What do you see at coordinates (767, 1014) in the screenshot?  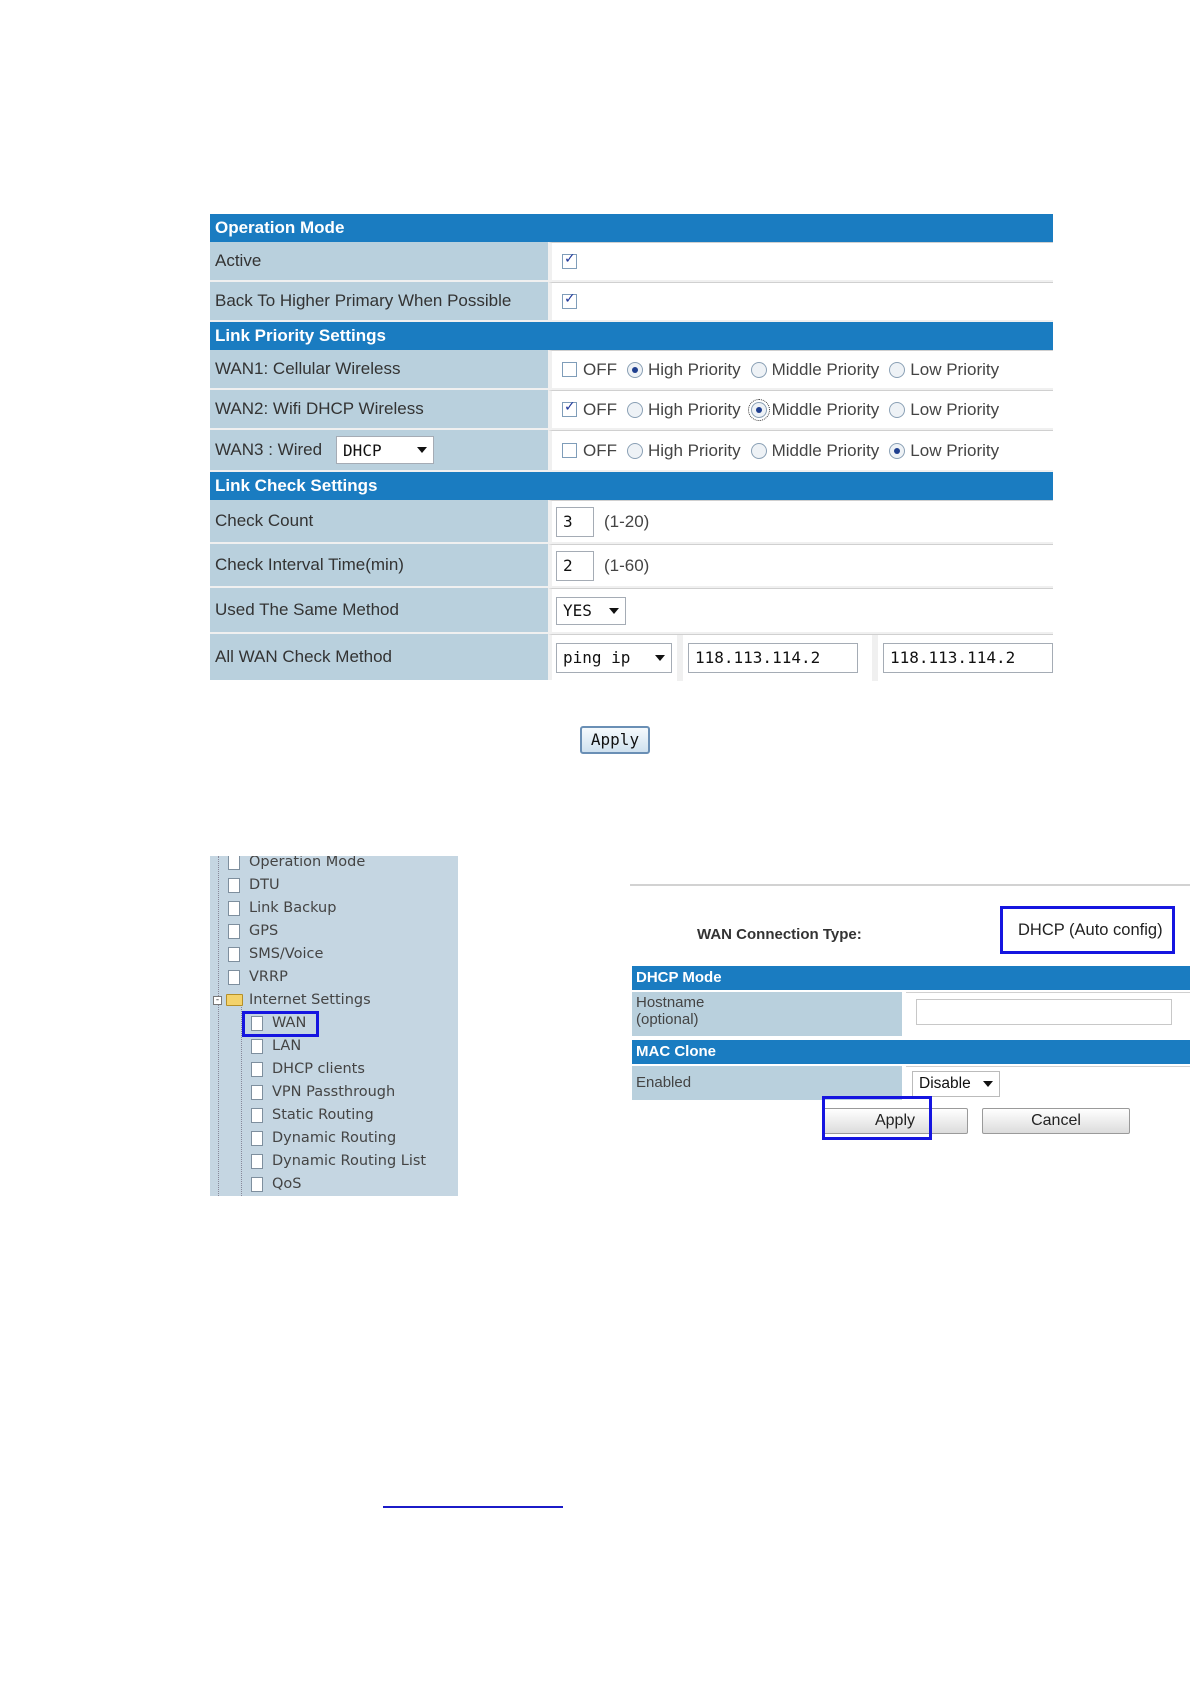 I see `hostname-label: Hostname (optional)` at bounding box center [767, 1014].